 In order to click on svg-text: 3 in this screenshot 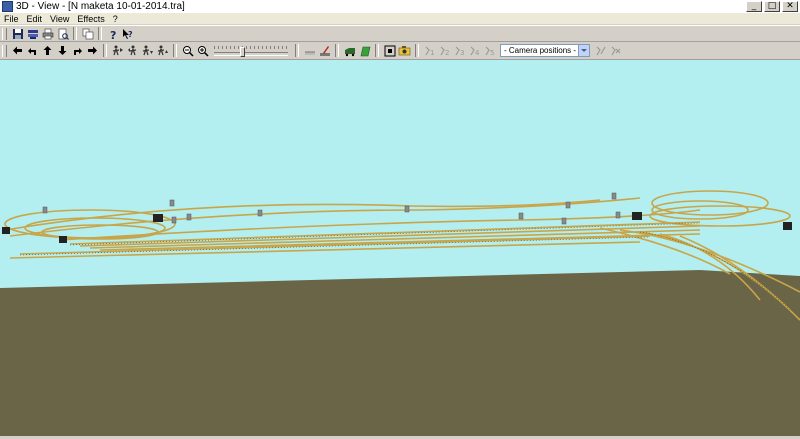, I will do `click(462, 52)`.